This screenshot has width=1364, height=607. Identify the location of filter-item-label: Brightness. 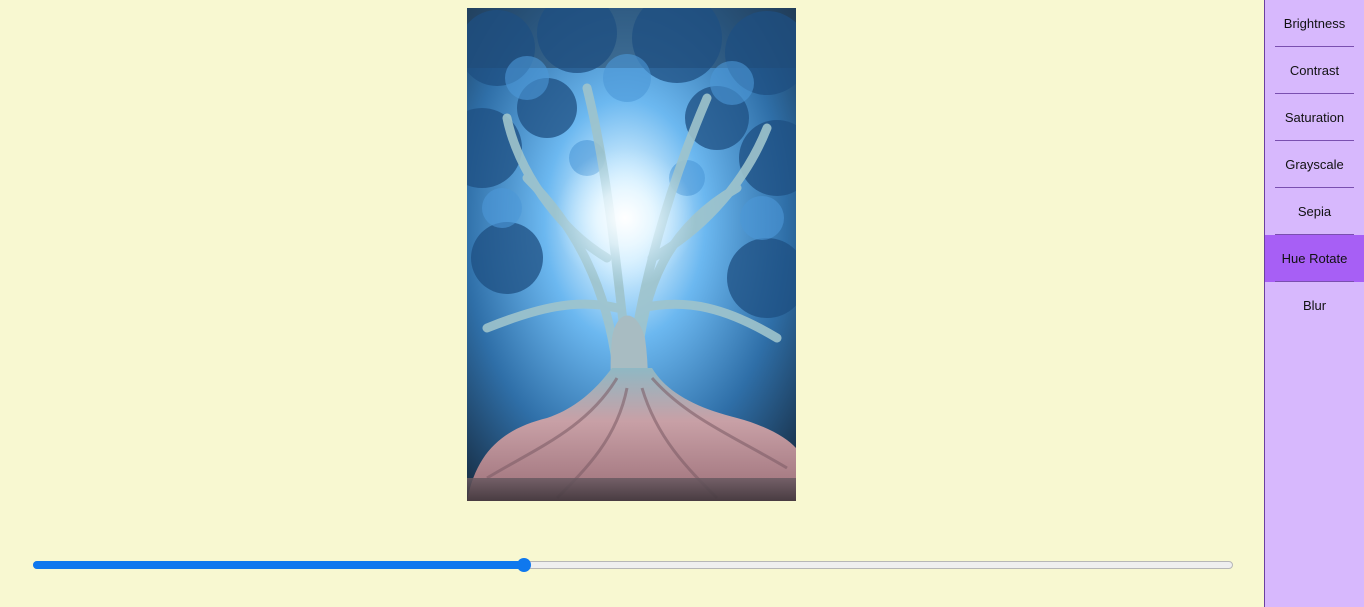
(1314, 23).